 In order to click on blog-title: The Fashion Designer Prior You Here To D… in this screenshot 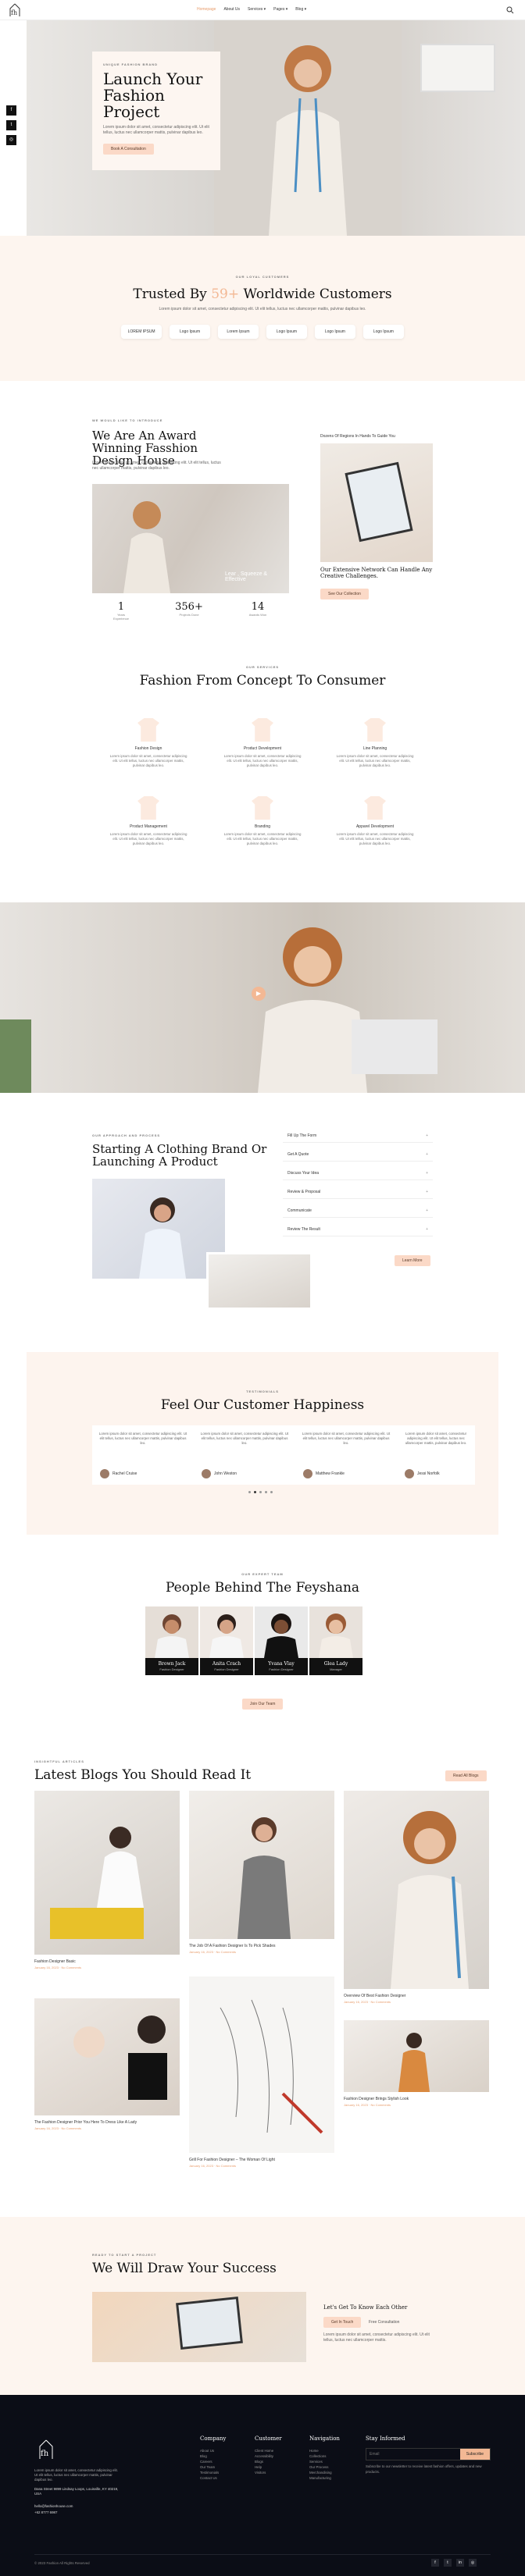, I will do `click(107, 2122)`.